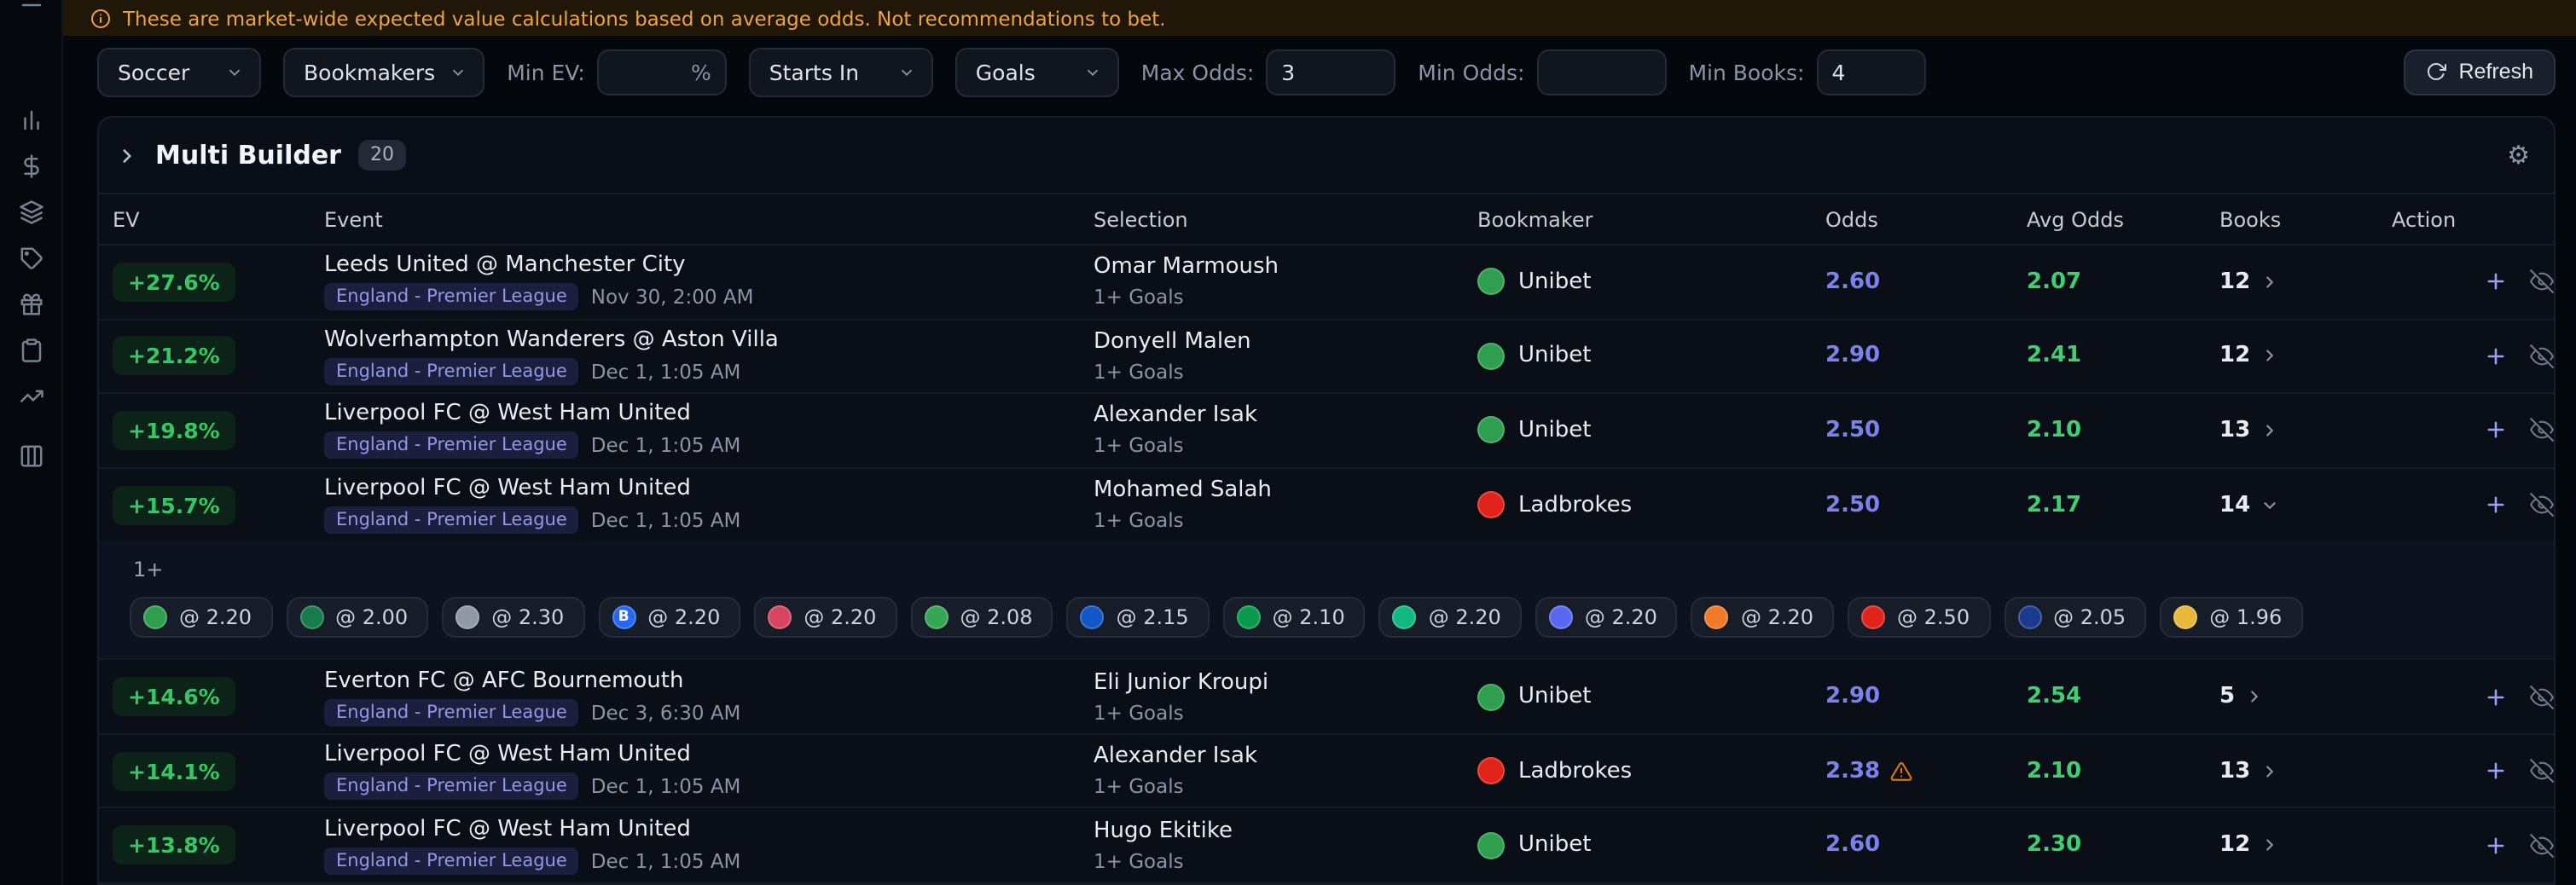 Image resolution: width=2576 pixels, height=885 pixels. Describe the element at coordinates (381, 155) in the screenshot. I see `count-badge: 20` at that location.